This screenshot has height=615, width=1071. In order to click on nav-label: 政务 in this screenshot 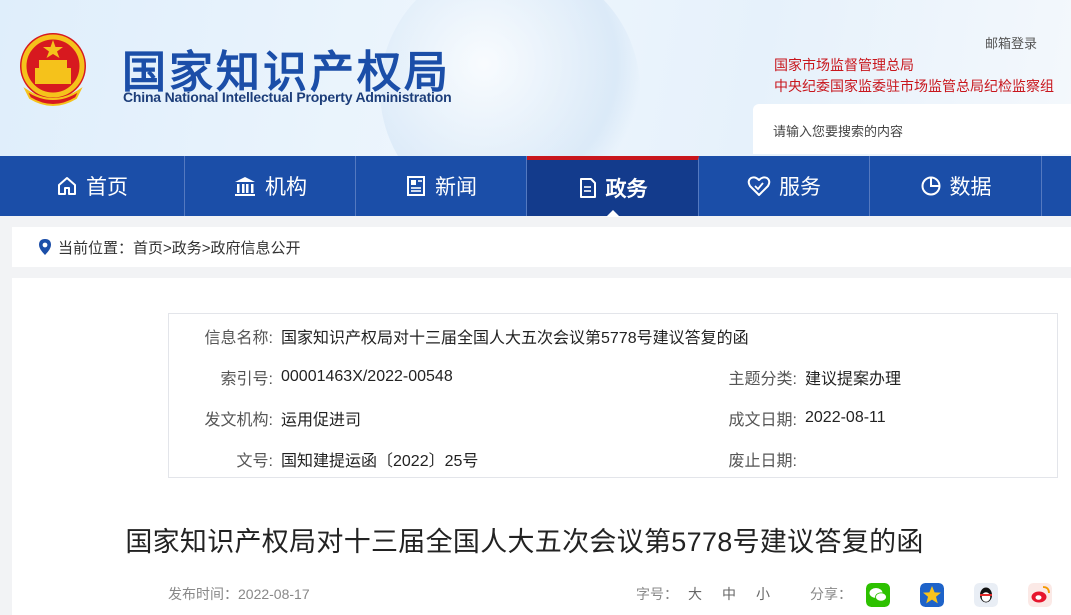, I will do `click(626, 189)`.